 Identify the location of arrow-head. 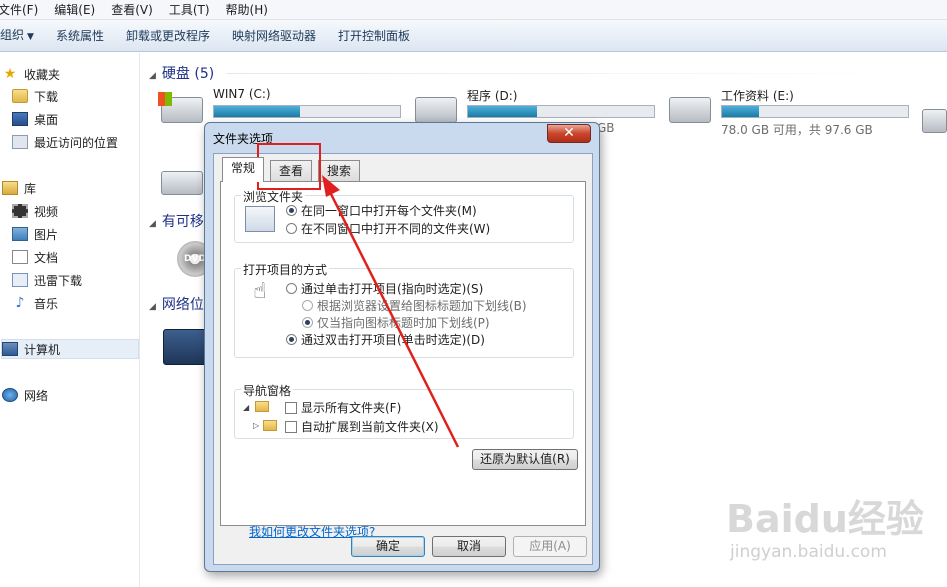
(331, 186).